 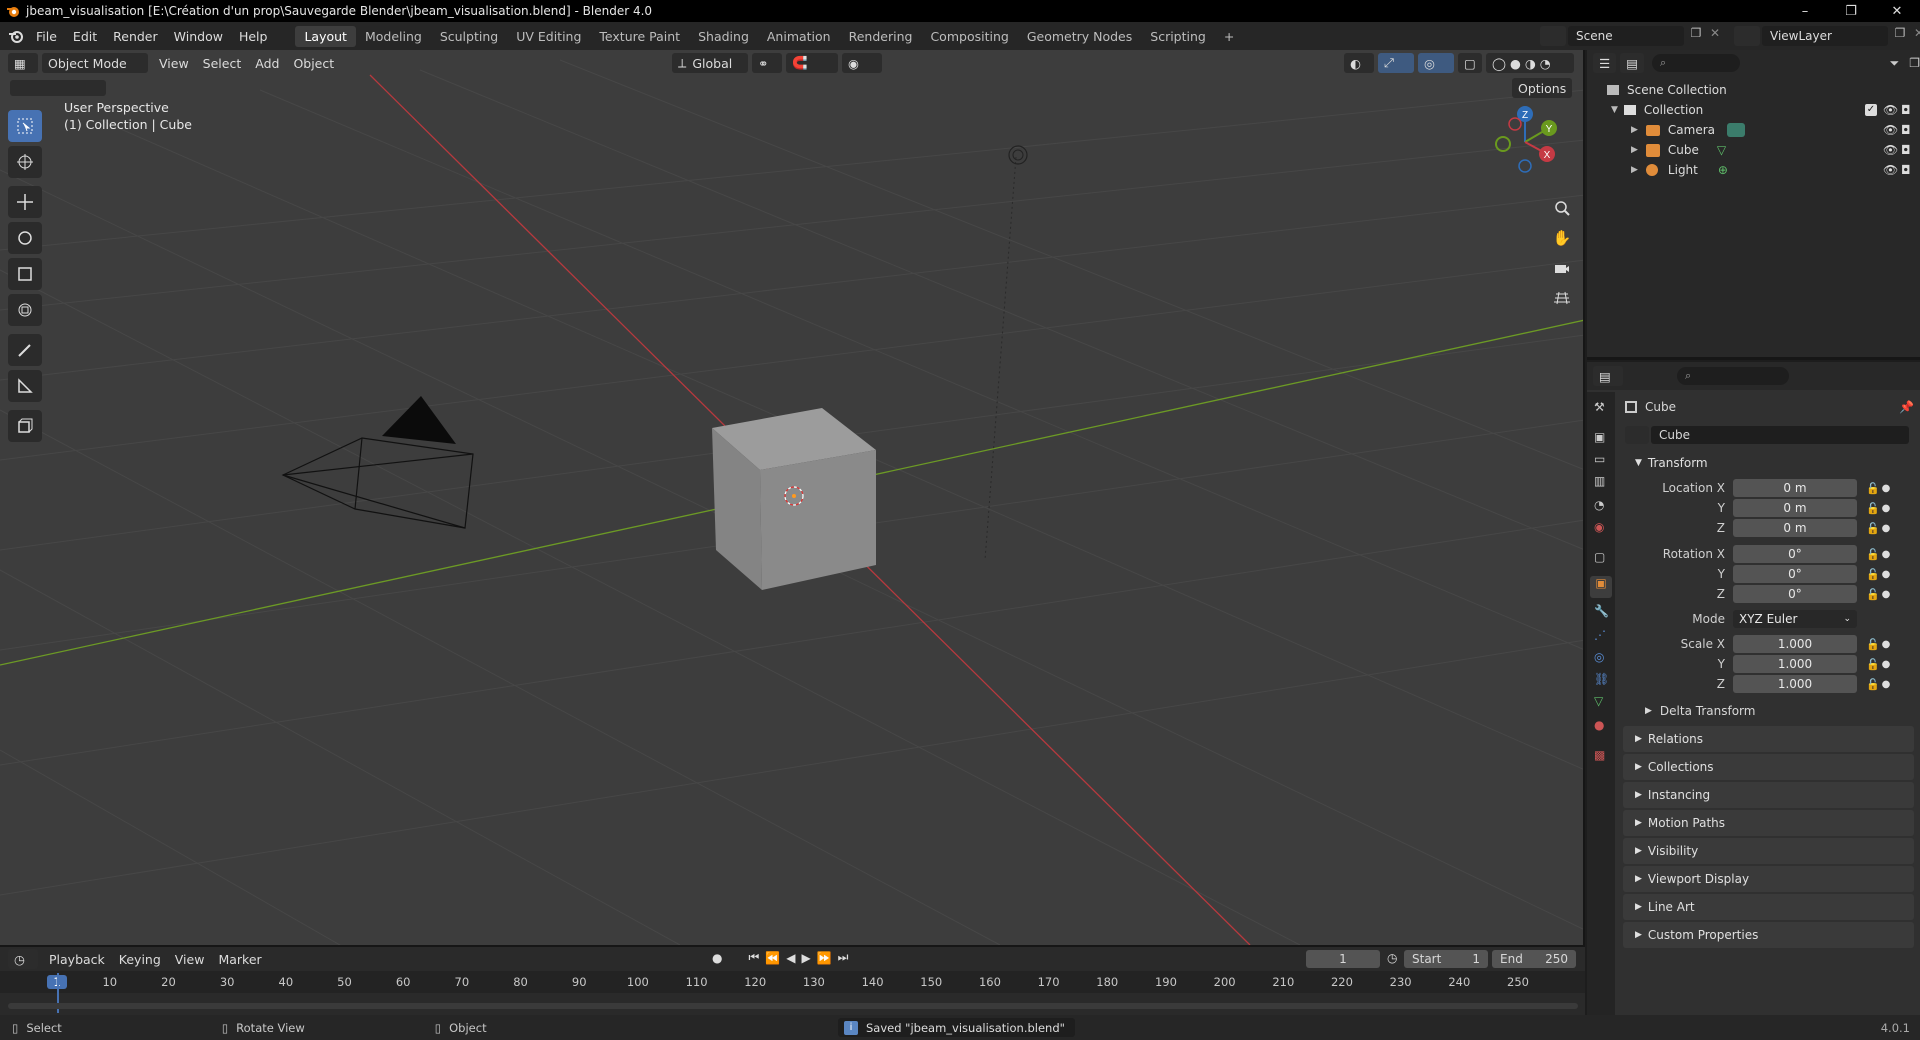 I want to click on next-keyframe-icon: ⏩, so click(x=824, y=958).